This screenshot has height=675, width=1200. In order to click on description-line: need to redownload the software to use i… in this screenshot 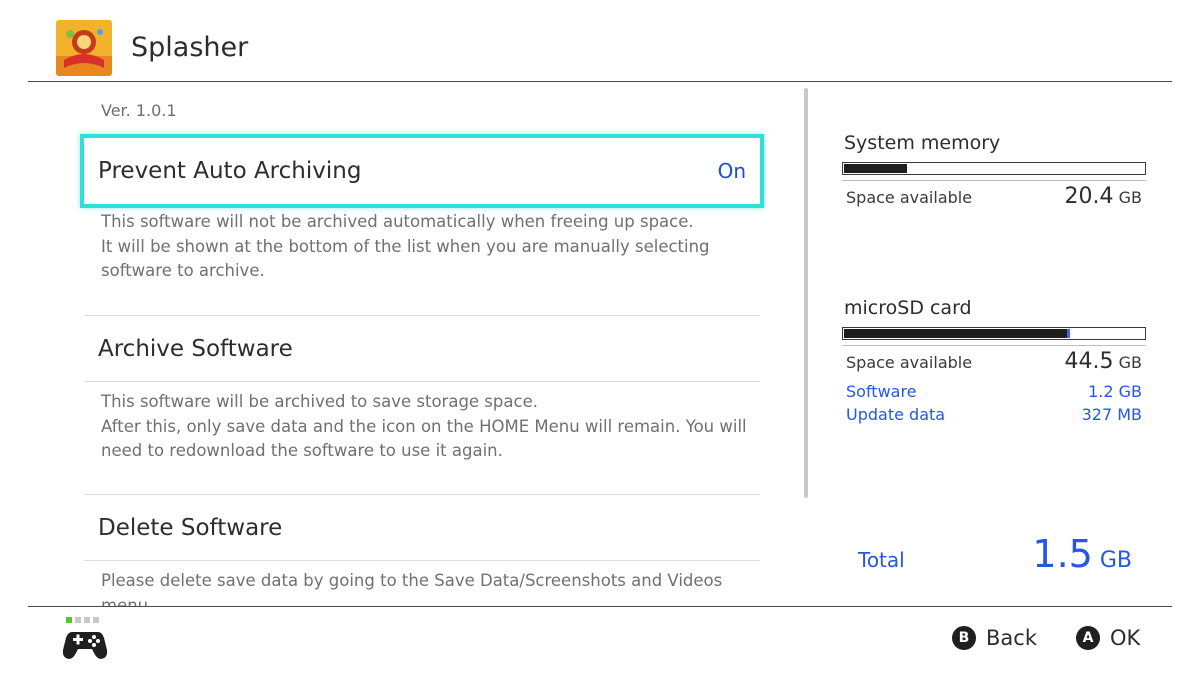, I will do `click(302, 450)`.